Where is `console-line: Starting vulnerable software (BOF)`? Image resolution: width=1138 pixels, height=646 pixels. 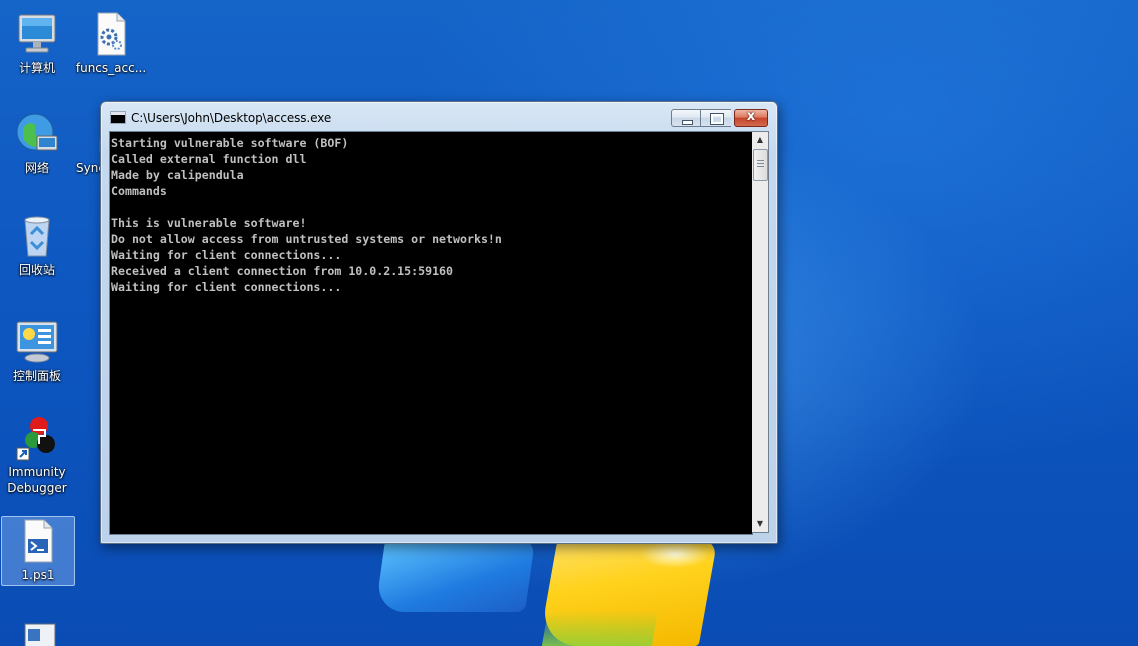 console-line: Starting vulnerable software (BOF) is located at coordinates (230, 143).